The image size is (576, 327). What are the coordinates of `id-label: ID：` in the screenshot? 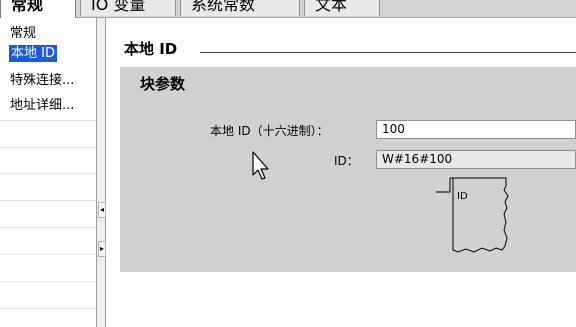 It's located at (346, 161).